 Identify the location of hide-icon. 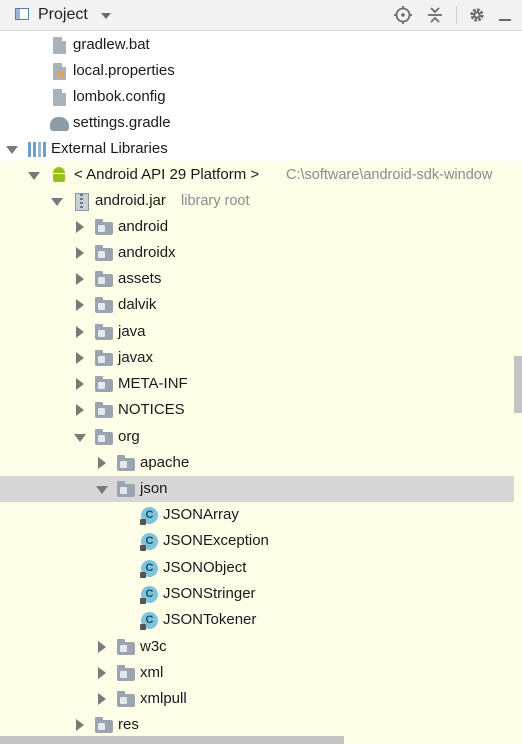
(505, 15).